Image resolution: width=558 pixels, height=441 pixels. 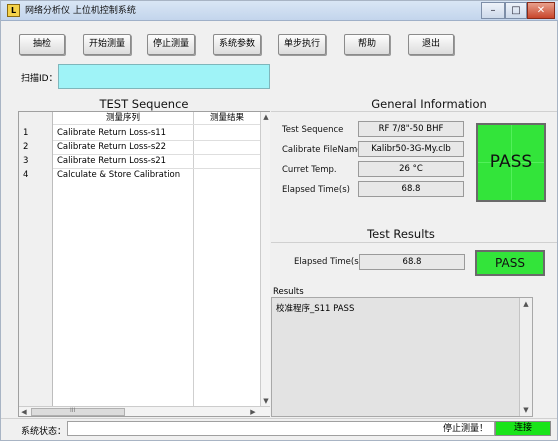 What do you see at coordinates (412, 262) in the screenshot?
I see `results-elapsed-value: 68.8` at bounding box center [412, 262].